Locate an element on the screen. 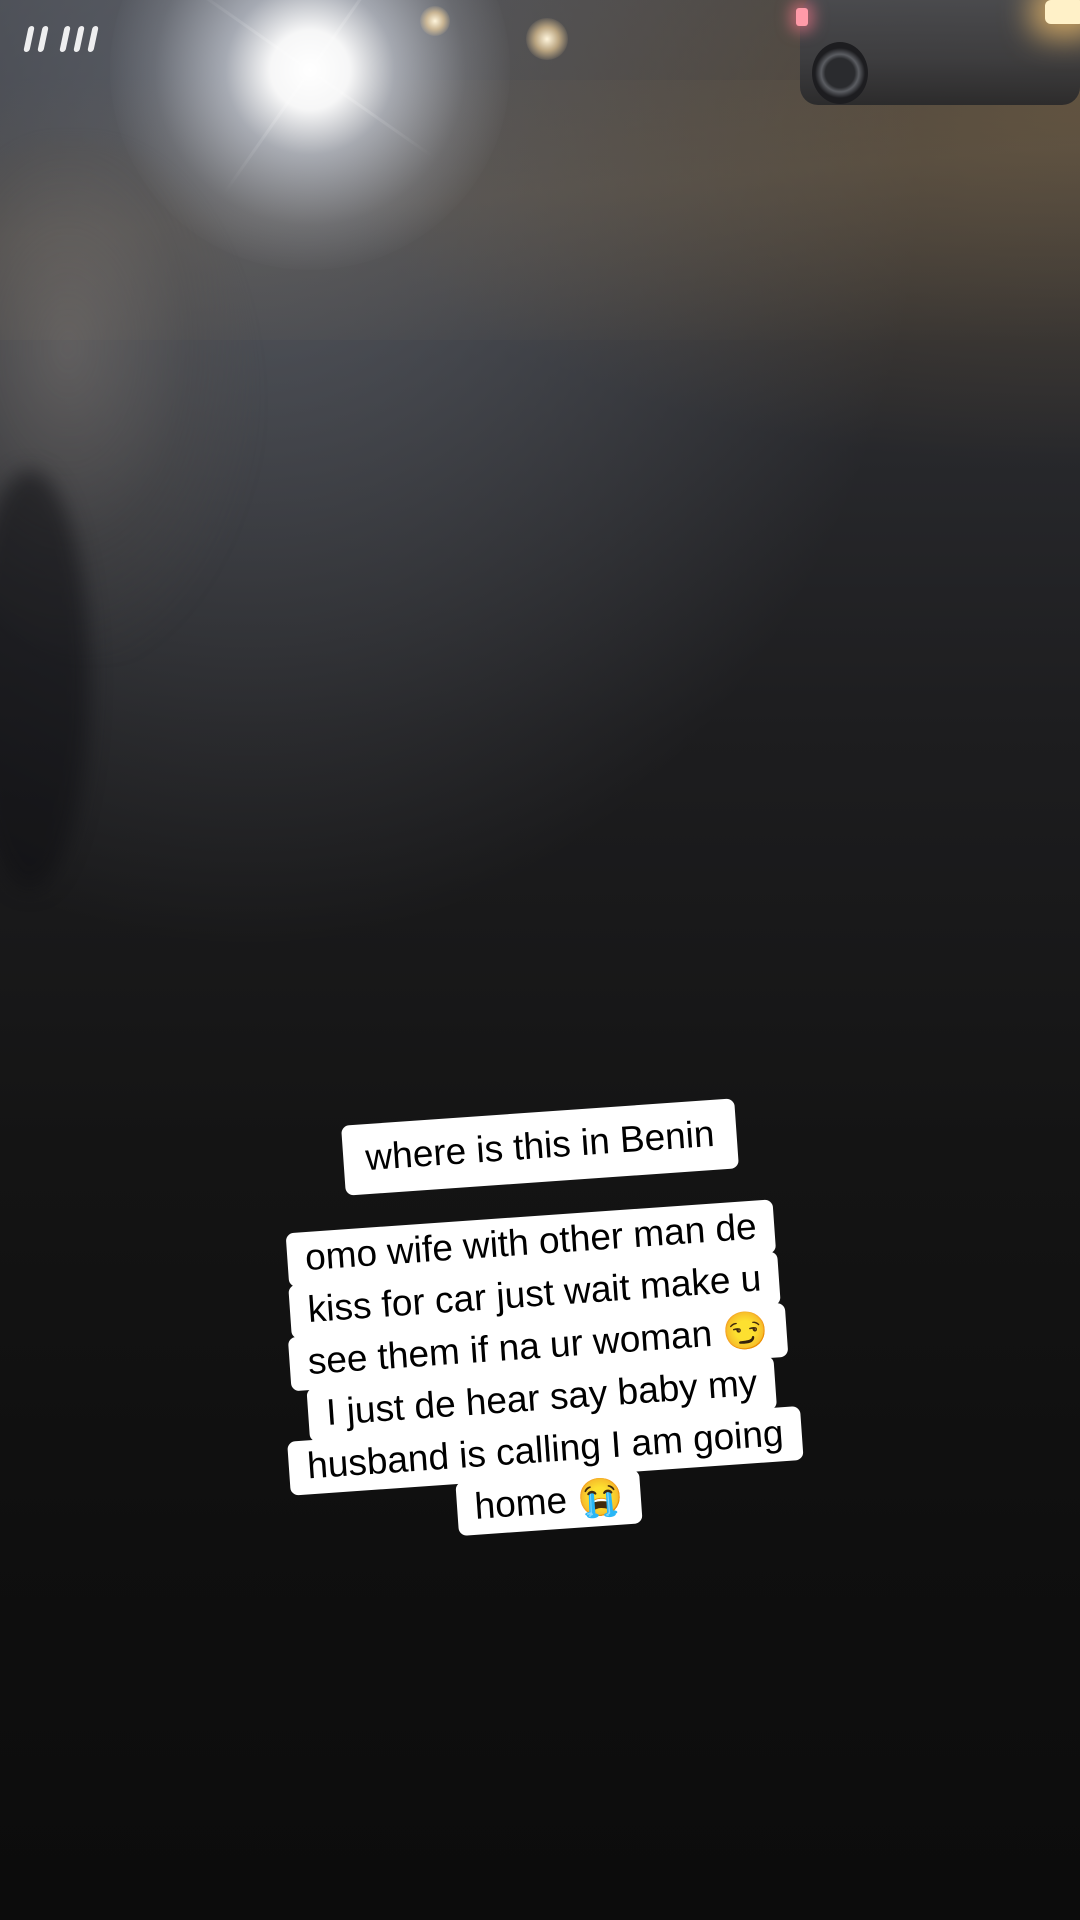 The image size is (1080, 1920). distant-light is located at coordinates (1062, 12).